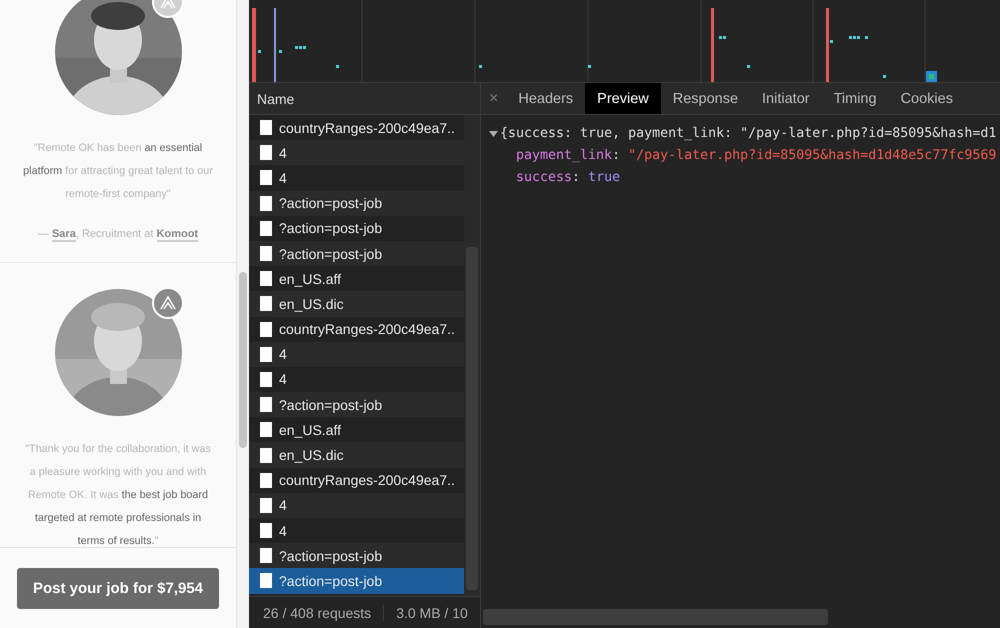  What do you see at coordinates (926, 98) in the screenshot?
I see `panel-tab: Cookies` at bounding box center [926, 98].